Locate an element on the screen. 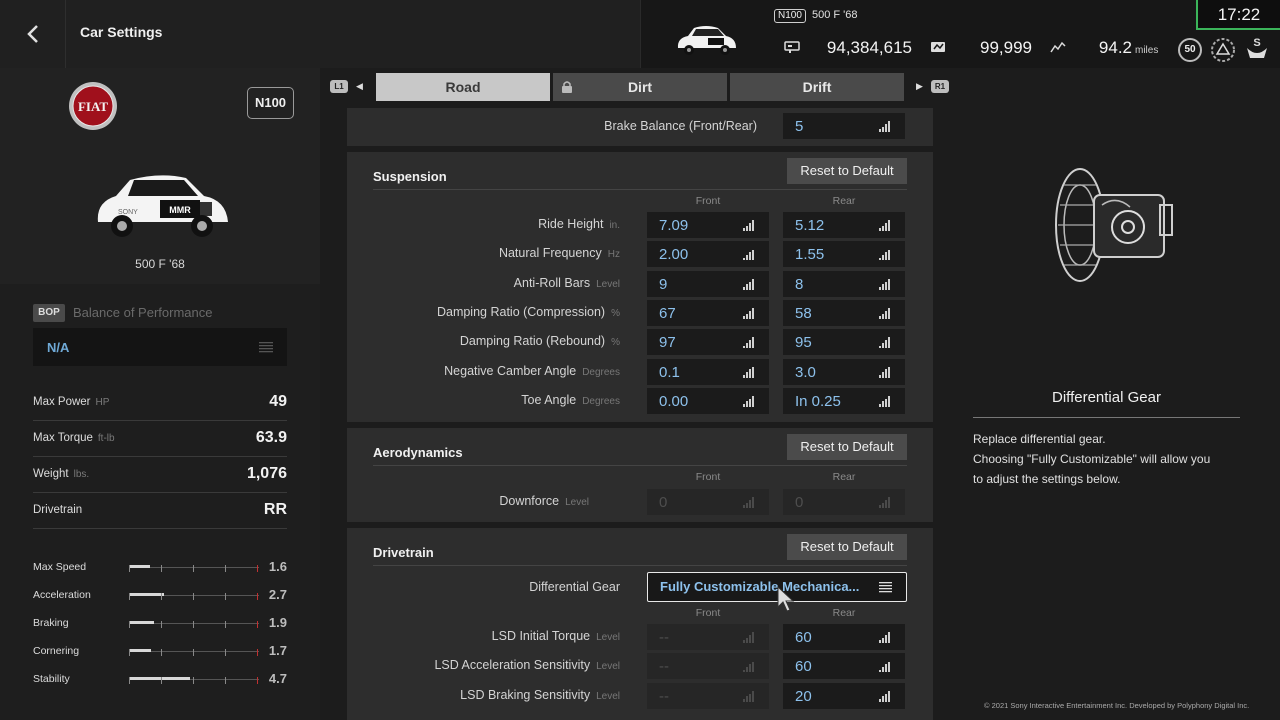 The height and width of the screenshot is (720, 1280). suspension-row-label: Negative Camber Angle Degrees is located at coordinates (532, 370).